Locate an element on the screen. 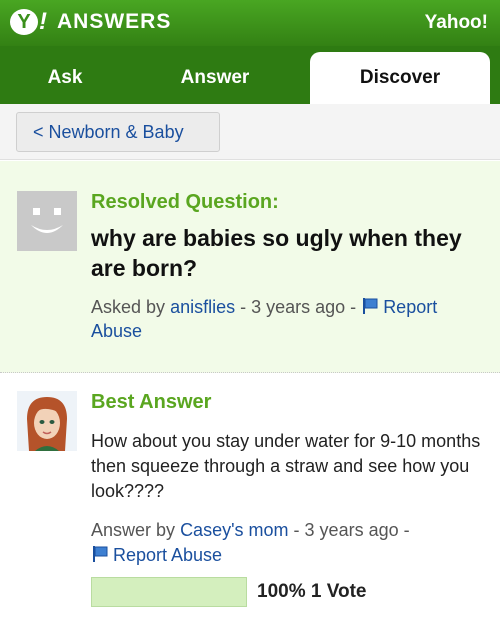 Image resolution: width=500 pixels, height=623 pixels. tab-discover: Discover is located at coordinates (400, 78).